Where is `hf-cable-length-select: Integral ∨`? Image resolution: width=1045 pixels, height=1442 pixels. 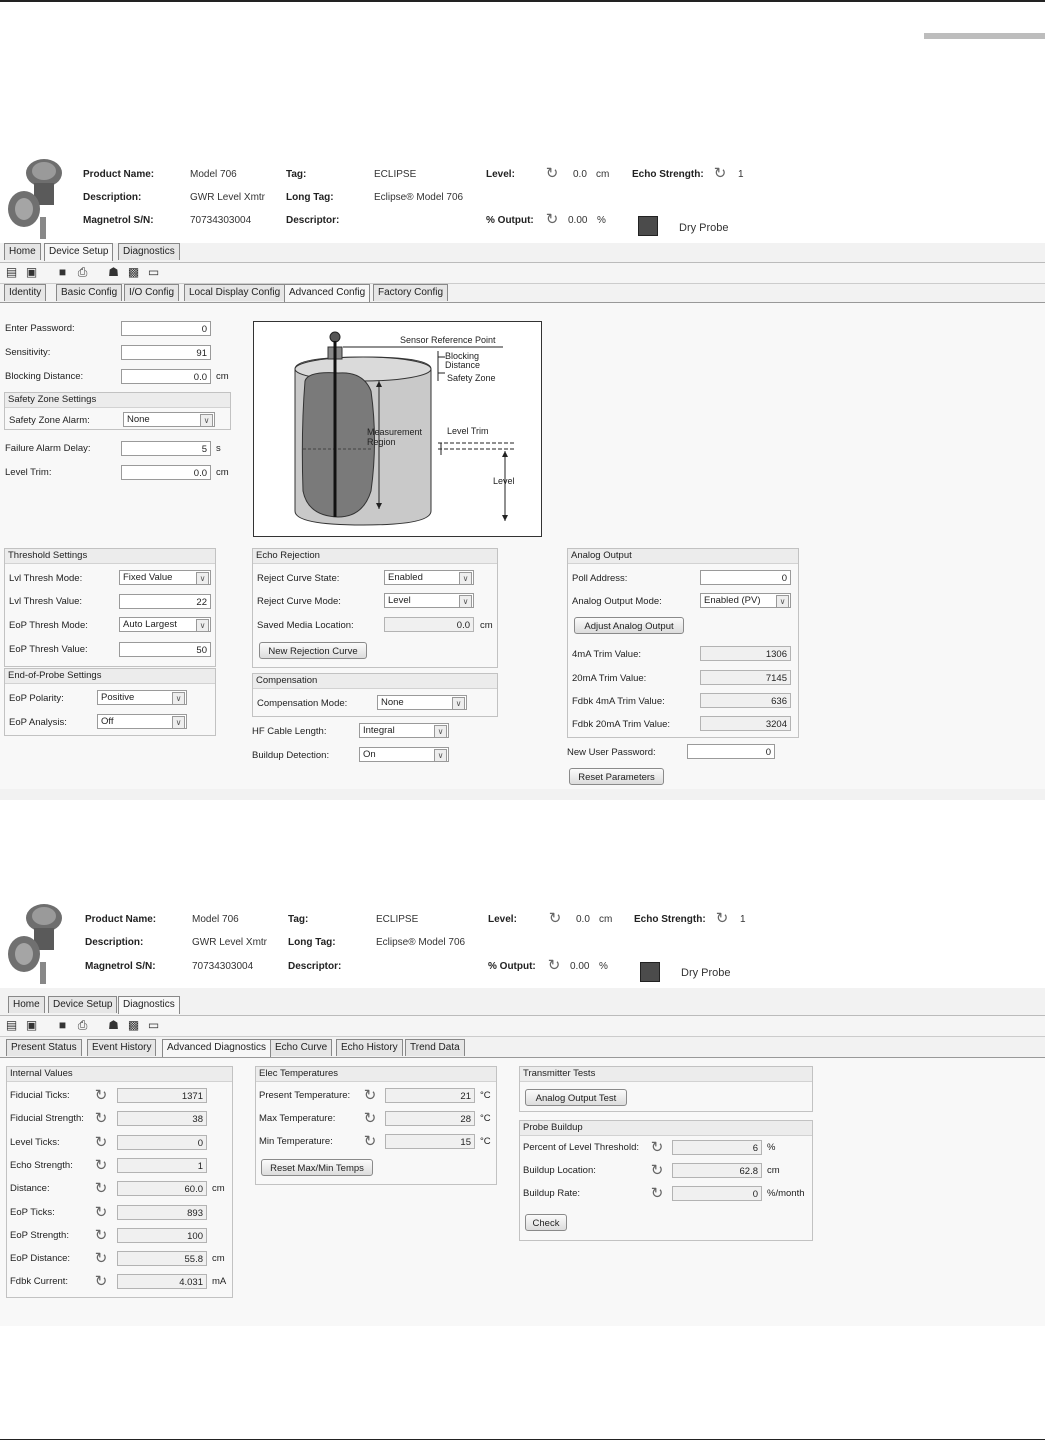
hf-cable-length-select: Integral ∨ is located at coordinates (404, 730).